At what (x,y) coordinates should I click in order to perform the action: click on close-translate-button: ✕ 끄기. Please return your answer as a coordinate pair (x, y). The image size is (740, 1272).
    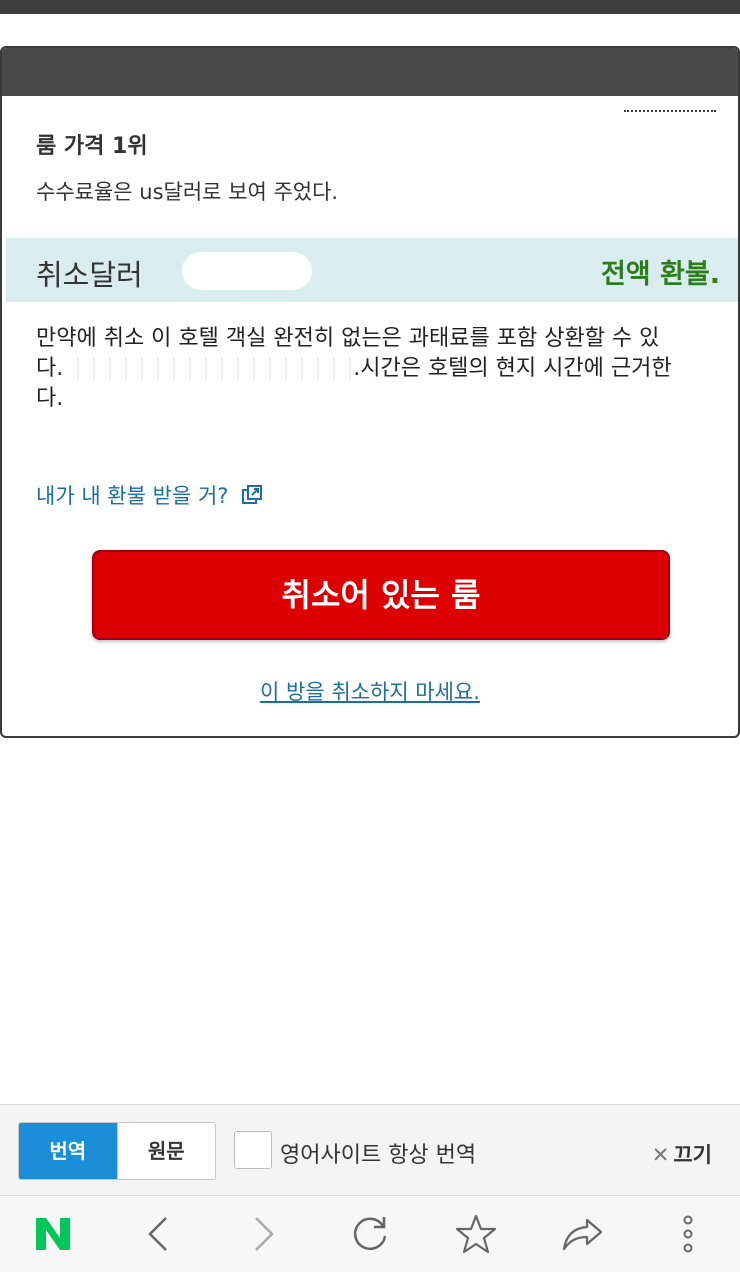
    Looking at the image, I should click on (682, 1154).